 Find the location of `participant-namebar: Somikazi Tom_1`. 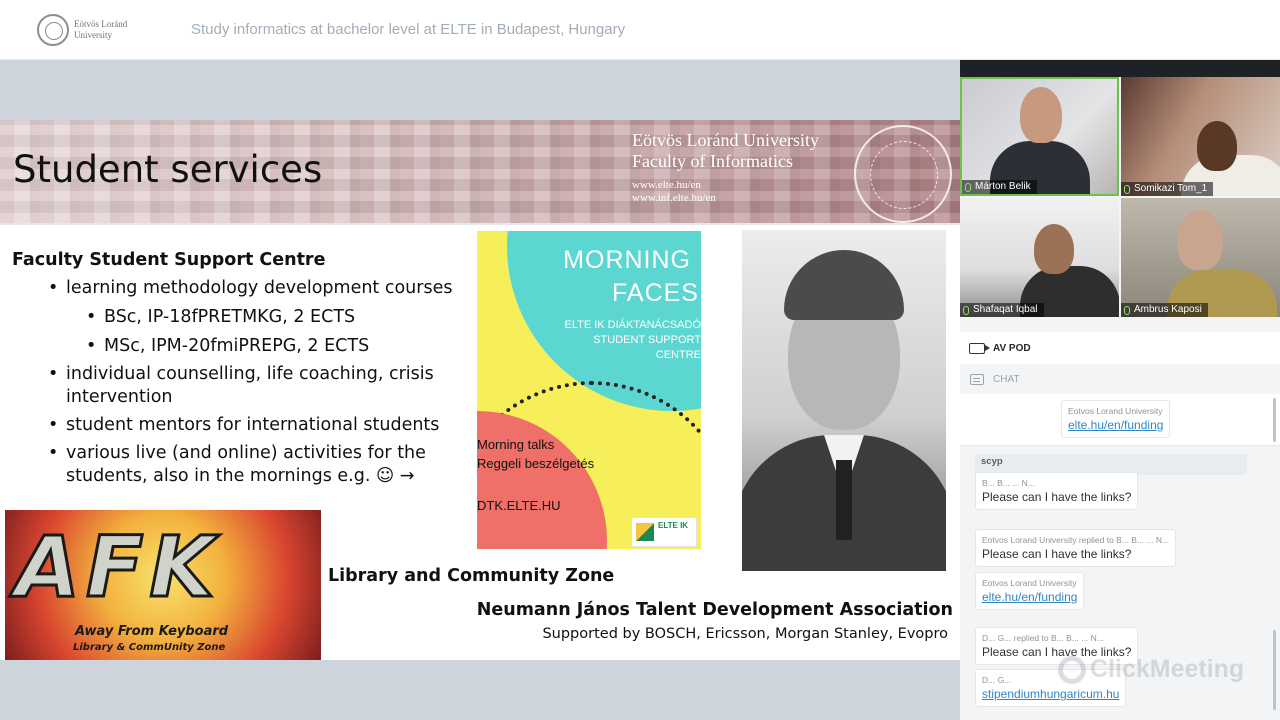

participant-namebar: Somikazi Tom_1 is located at coordinates (1167, 189).